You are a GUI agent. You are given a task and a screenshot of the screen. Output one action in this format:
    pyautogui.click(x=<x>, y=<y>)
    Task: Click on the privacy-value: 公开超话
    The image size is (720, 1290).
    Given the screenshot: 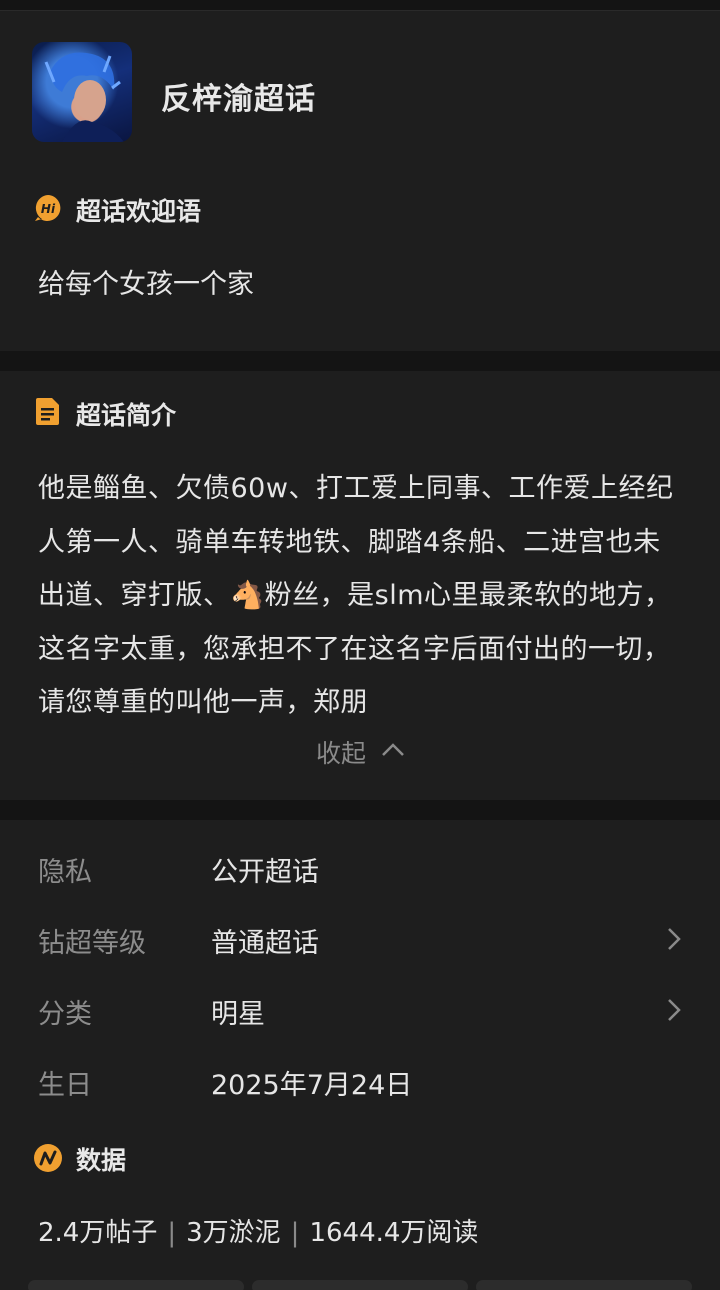 What is the action you would take?
    pyautogui.click(x=265, y=872)
    